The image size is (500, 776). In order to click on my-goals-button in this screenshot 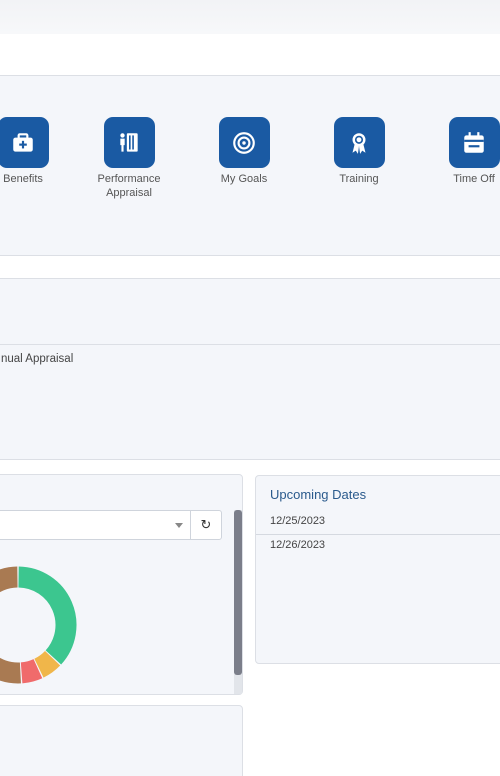, I will do `click(244, 142)`.